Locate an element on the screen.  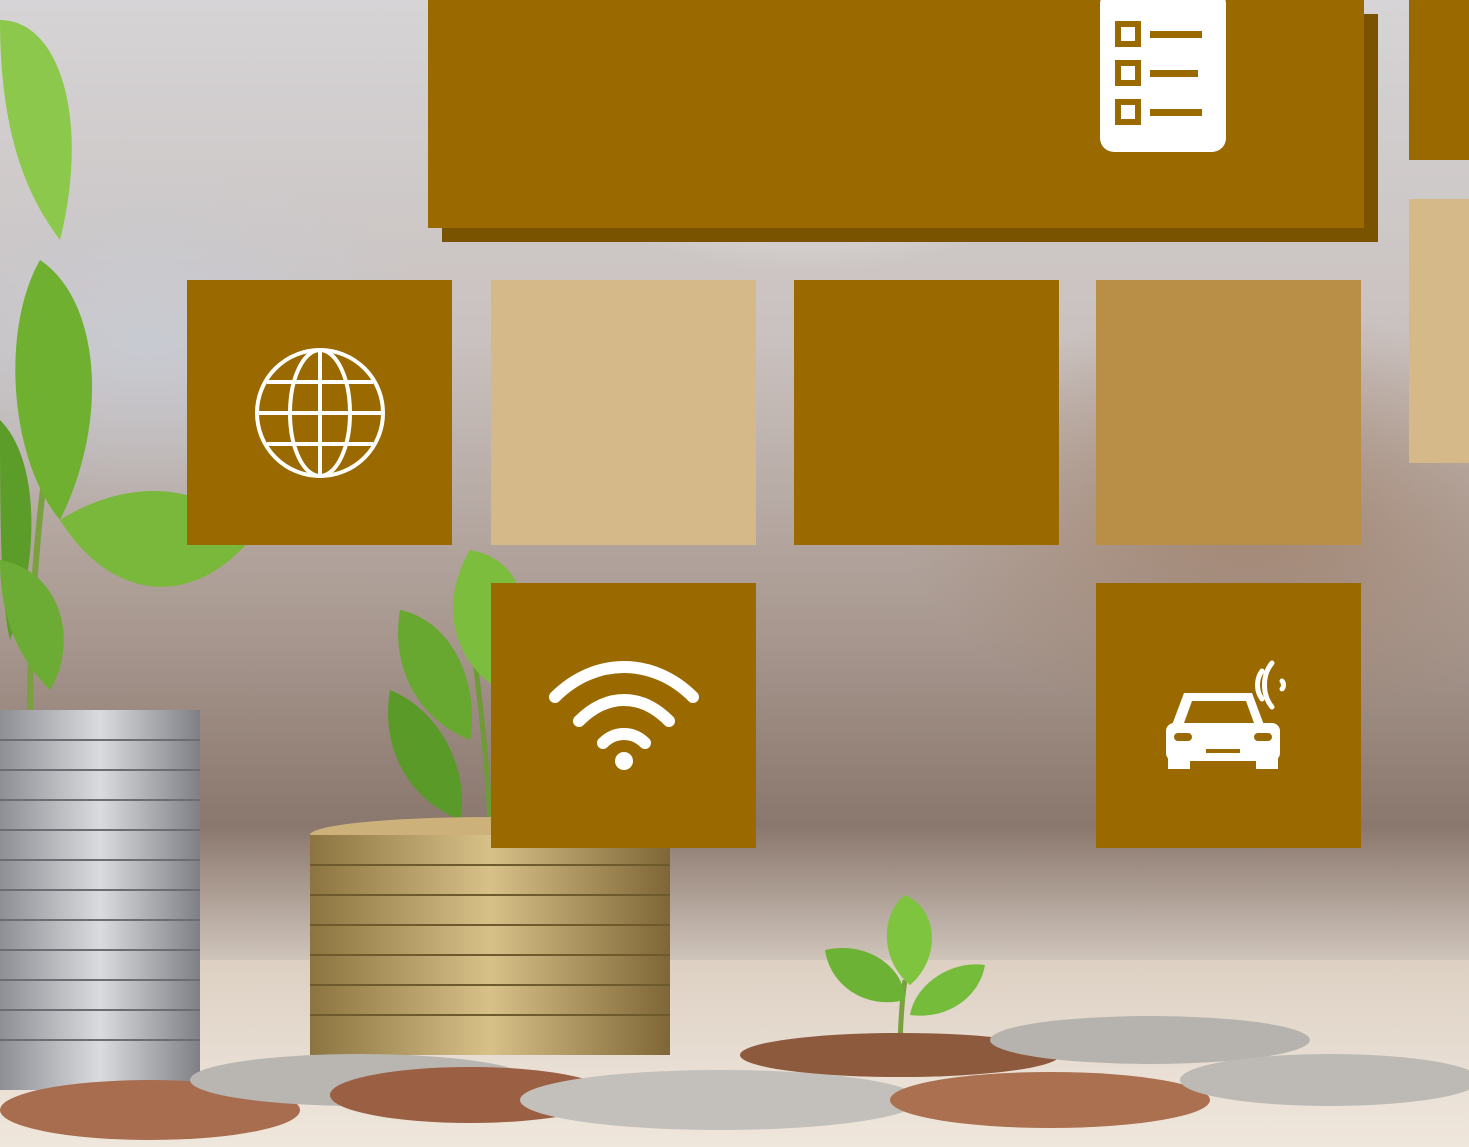
tile-wifi is located at coordinates (623, 715).